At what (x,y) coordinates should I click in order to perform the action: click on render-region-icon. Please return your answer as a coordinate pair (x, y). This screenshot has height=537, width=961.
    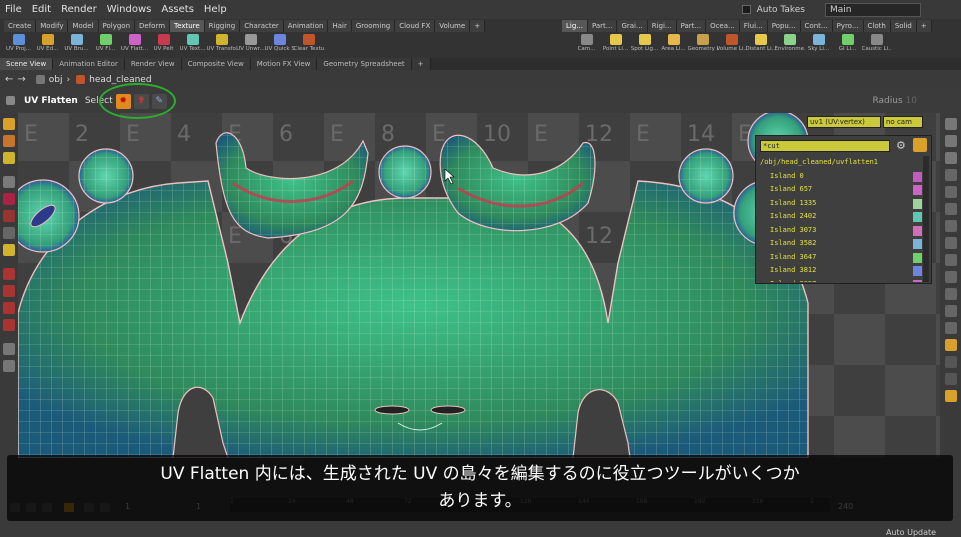
    Looking at the image, I should click on (950, 396).